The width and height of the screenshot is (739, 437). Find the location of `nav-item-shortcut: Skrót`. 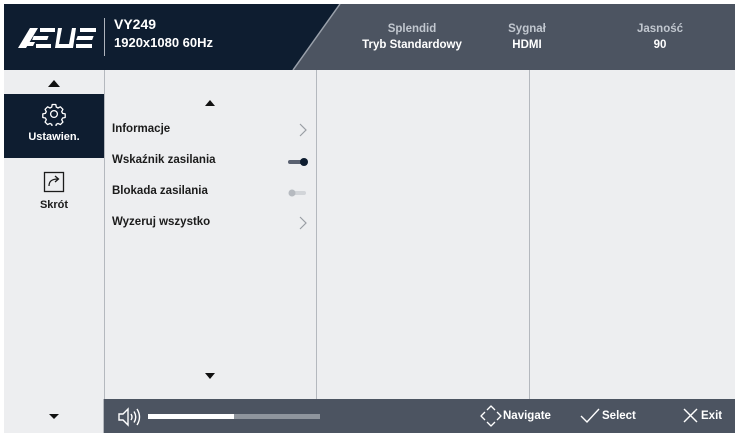

nav-item-shortcut: Skrót is located at coordinates (54, 194).